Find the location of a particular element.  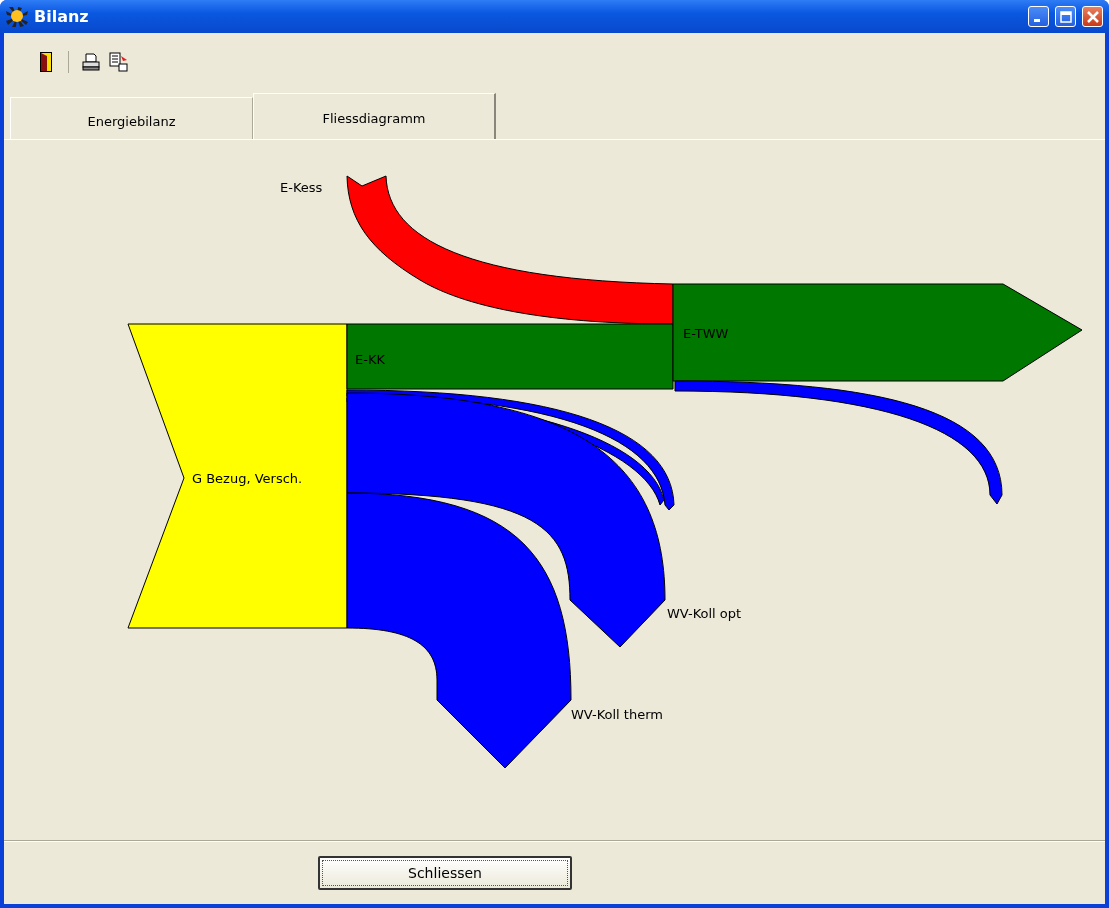

flow-label: G Bezug, Versch. is located at coordinates (247, 478).